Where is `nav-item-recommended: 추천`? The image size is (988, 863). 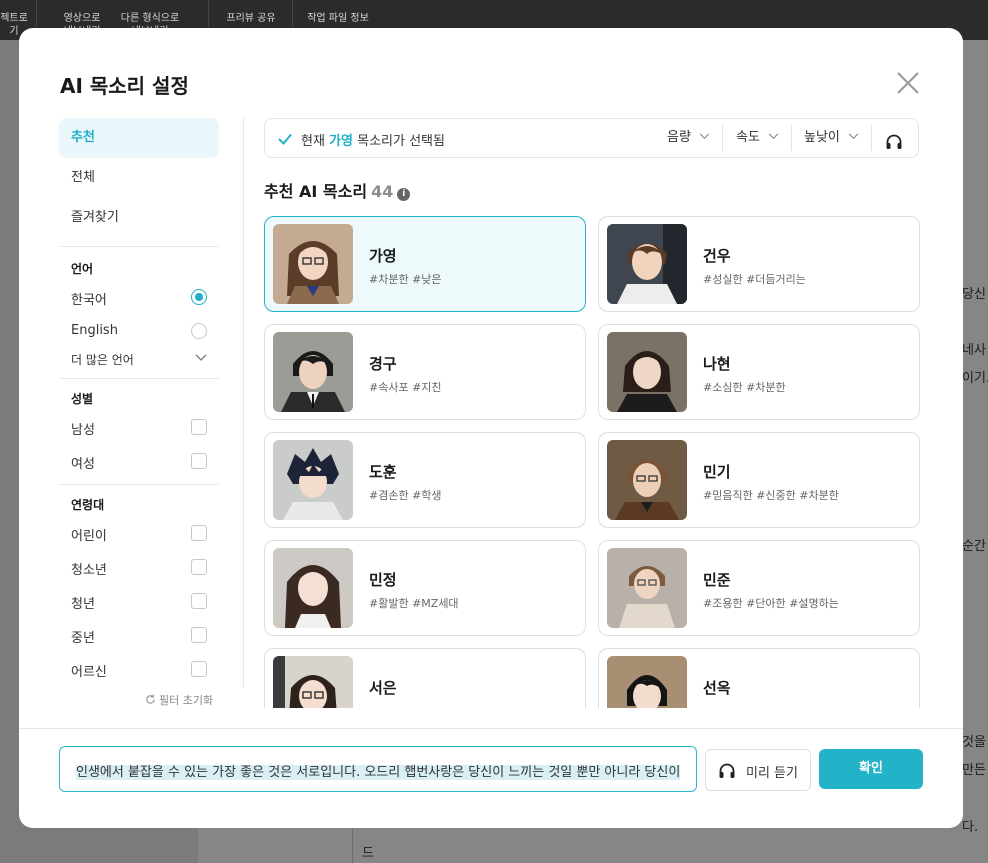 nav-item-recommended: 추천 is located at coordinates (139, 138).